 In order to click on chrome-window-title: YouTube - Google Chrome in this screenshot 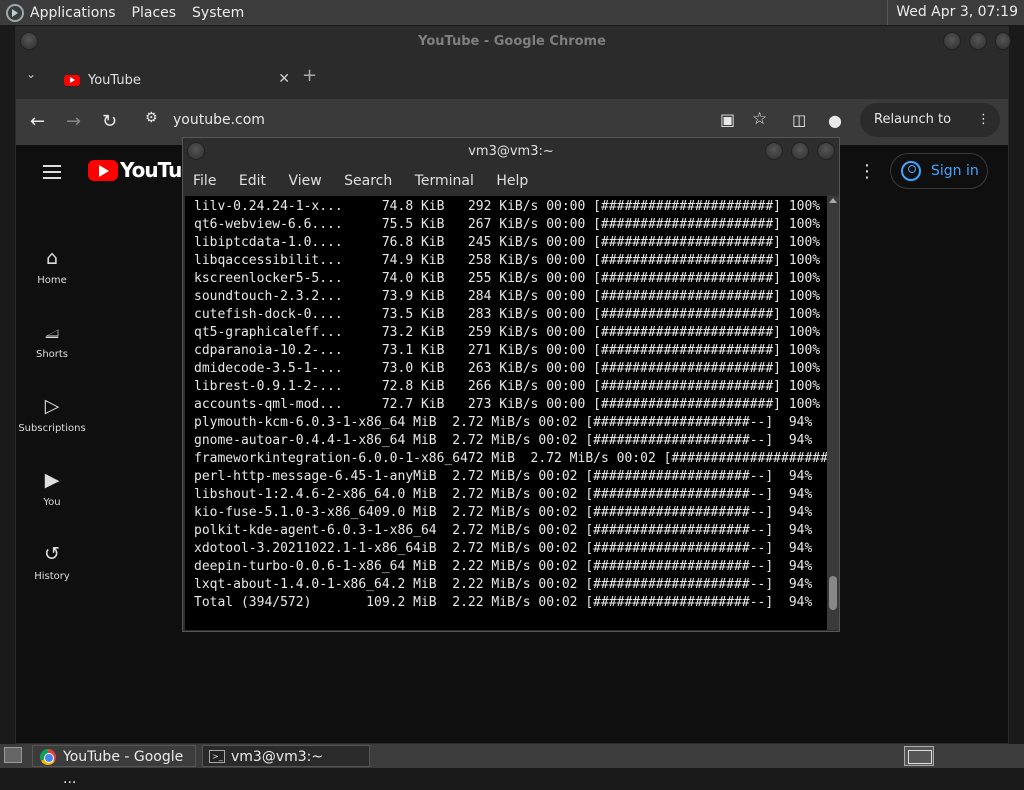, I will do `click(512, 41)`.